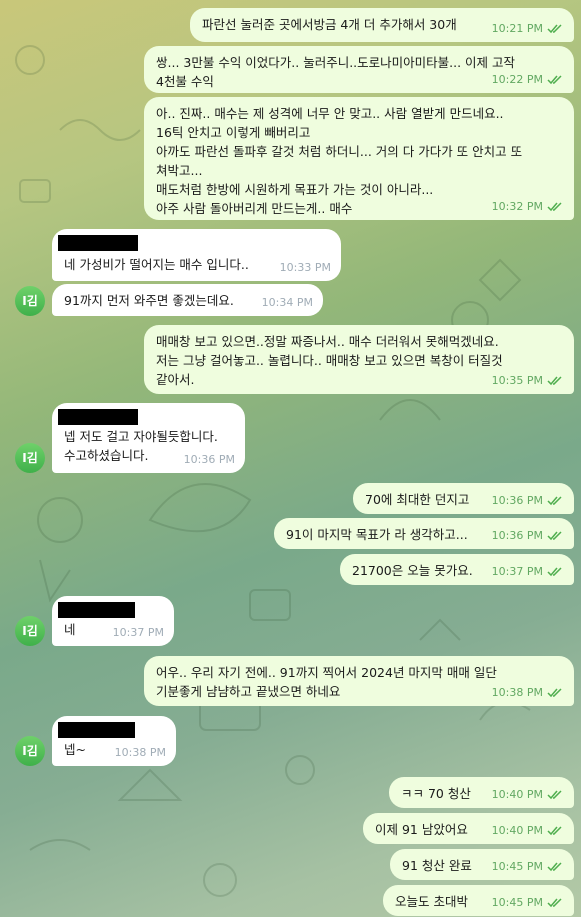 The height and width of the screenshot is (917, 581). What do you see at coordinates (149, 300) in the screenshot?
I see `message-text: 91까지 먼저 와주면 좋겠는데요.` at bounding box center [149, 300].